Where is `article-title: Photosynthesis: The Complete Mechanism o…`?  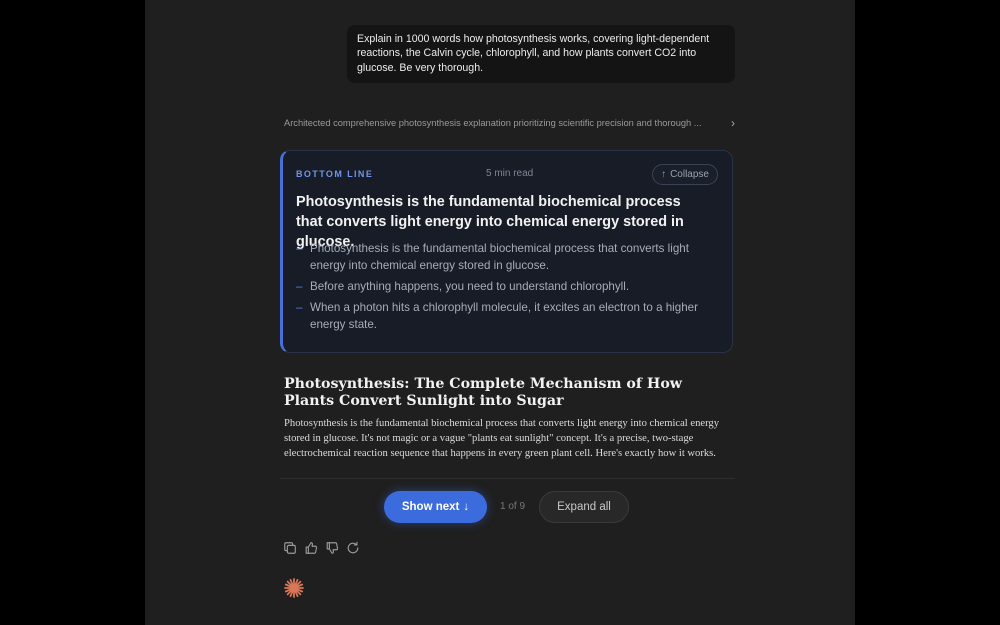 article-title: Photosynthesis: The Complete Mechanism o… is located at coordinates (483, 392).